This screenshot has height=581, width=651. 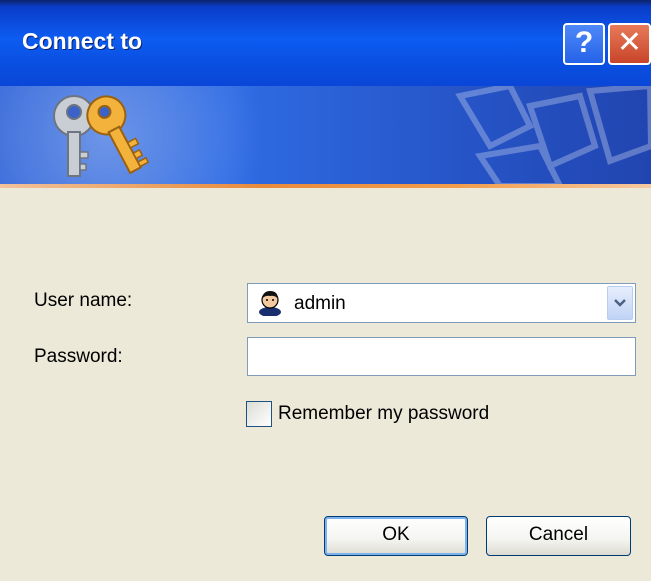 I want to click on password-label: Password:, so click(x=78, y=356).